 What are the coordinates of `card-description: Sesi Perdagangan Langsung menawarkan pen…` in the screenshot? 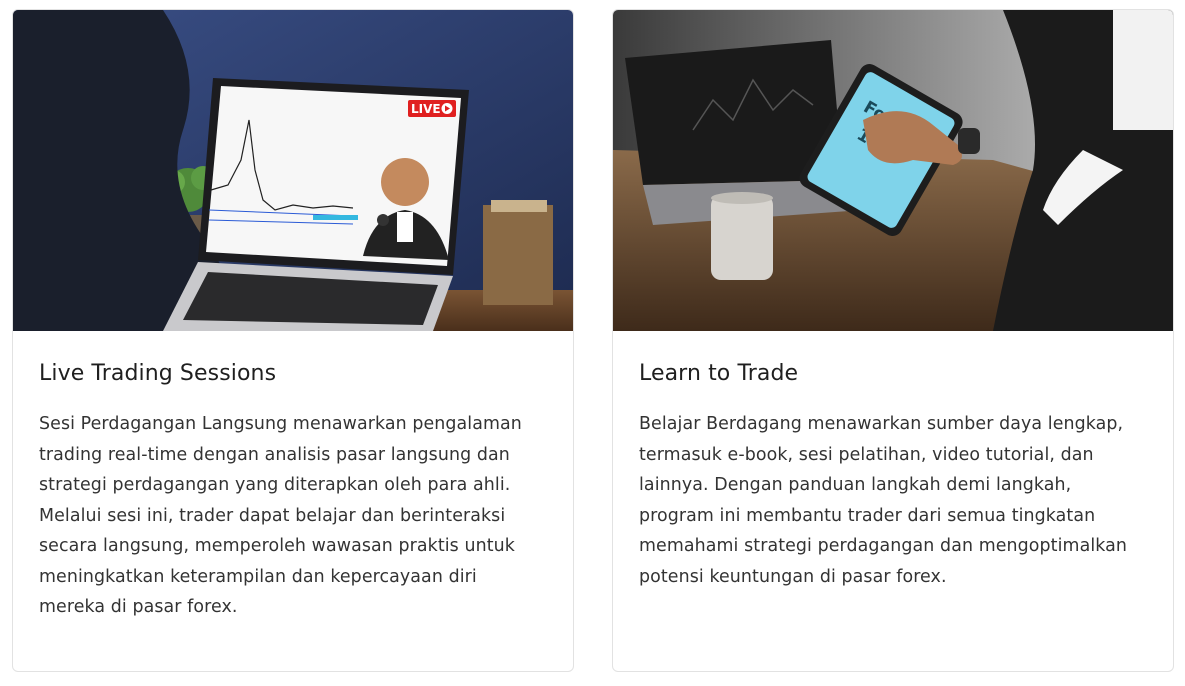 It's located at (280, 515).